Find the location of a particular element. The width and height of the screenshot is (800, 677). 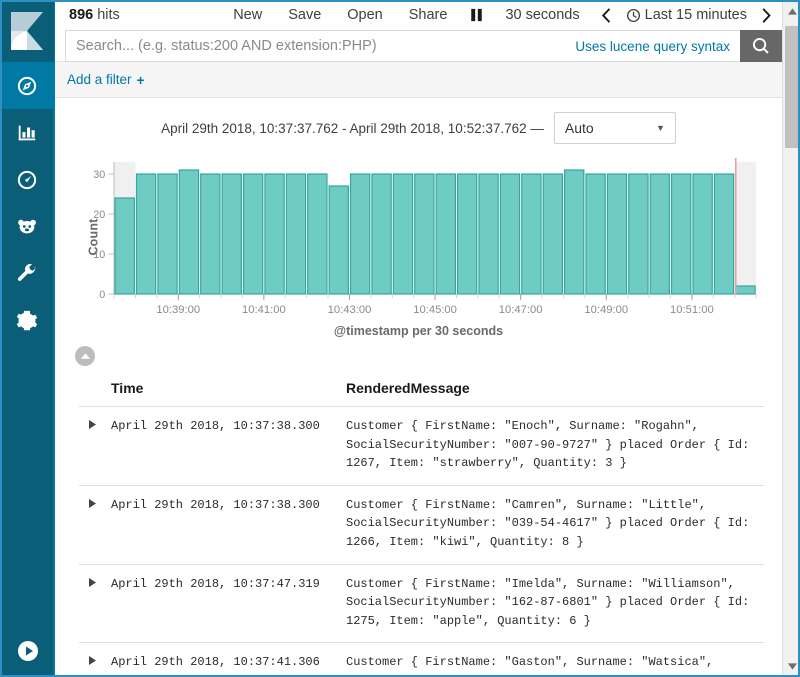

sidebar-item-management is located at coordinates (27, 320).